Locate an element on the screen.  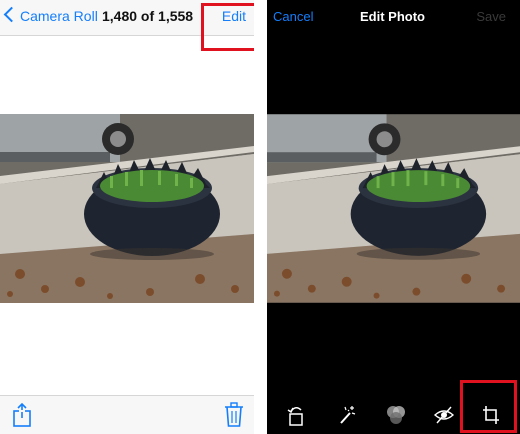
save-button: Save is located at coordinates (491, 16).